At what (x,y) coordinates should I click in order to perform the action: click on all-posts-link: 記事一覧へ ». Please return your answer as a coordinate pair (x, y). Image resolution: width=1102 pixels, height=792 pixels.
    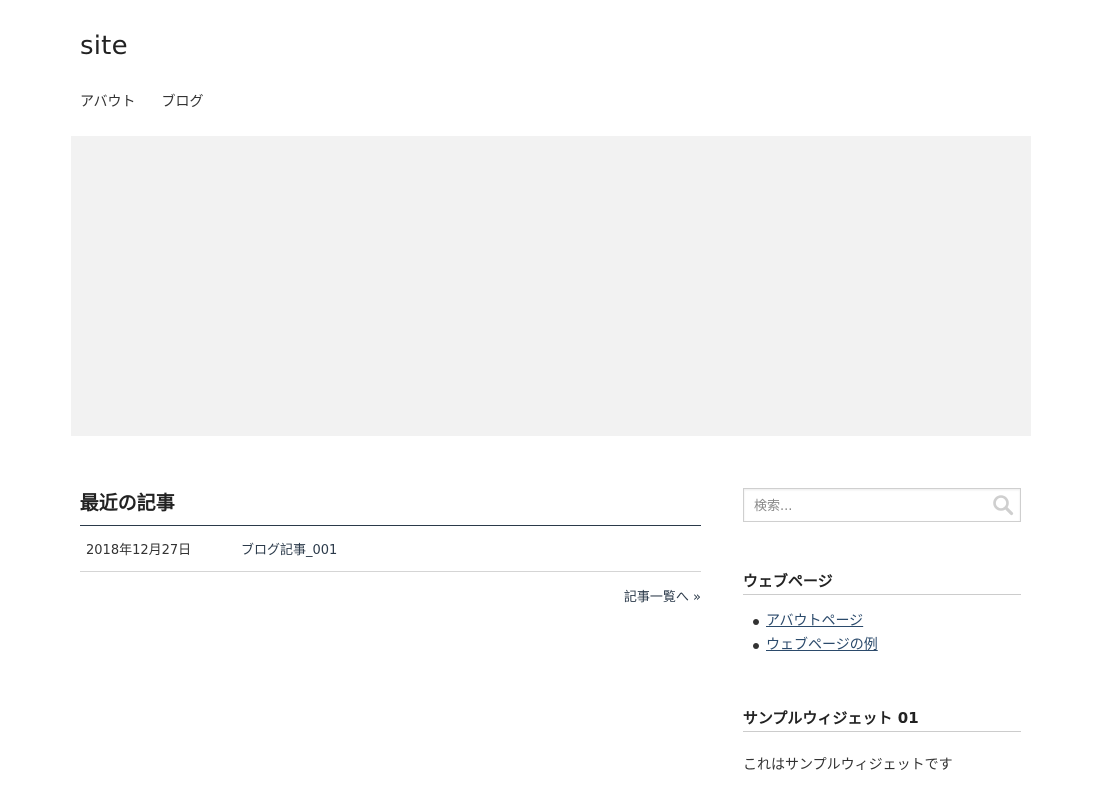
    Looking at the image, I should click on (662, 597).